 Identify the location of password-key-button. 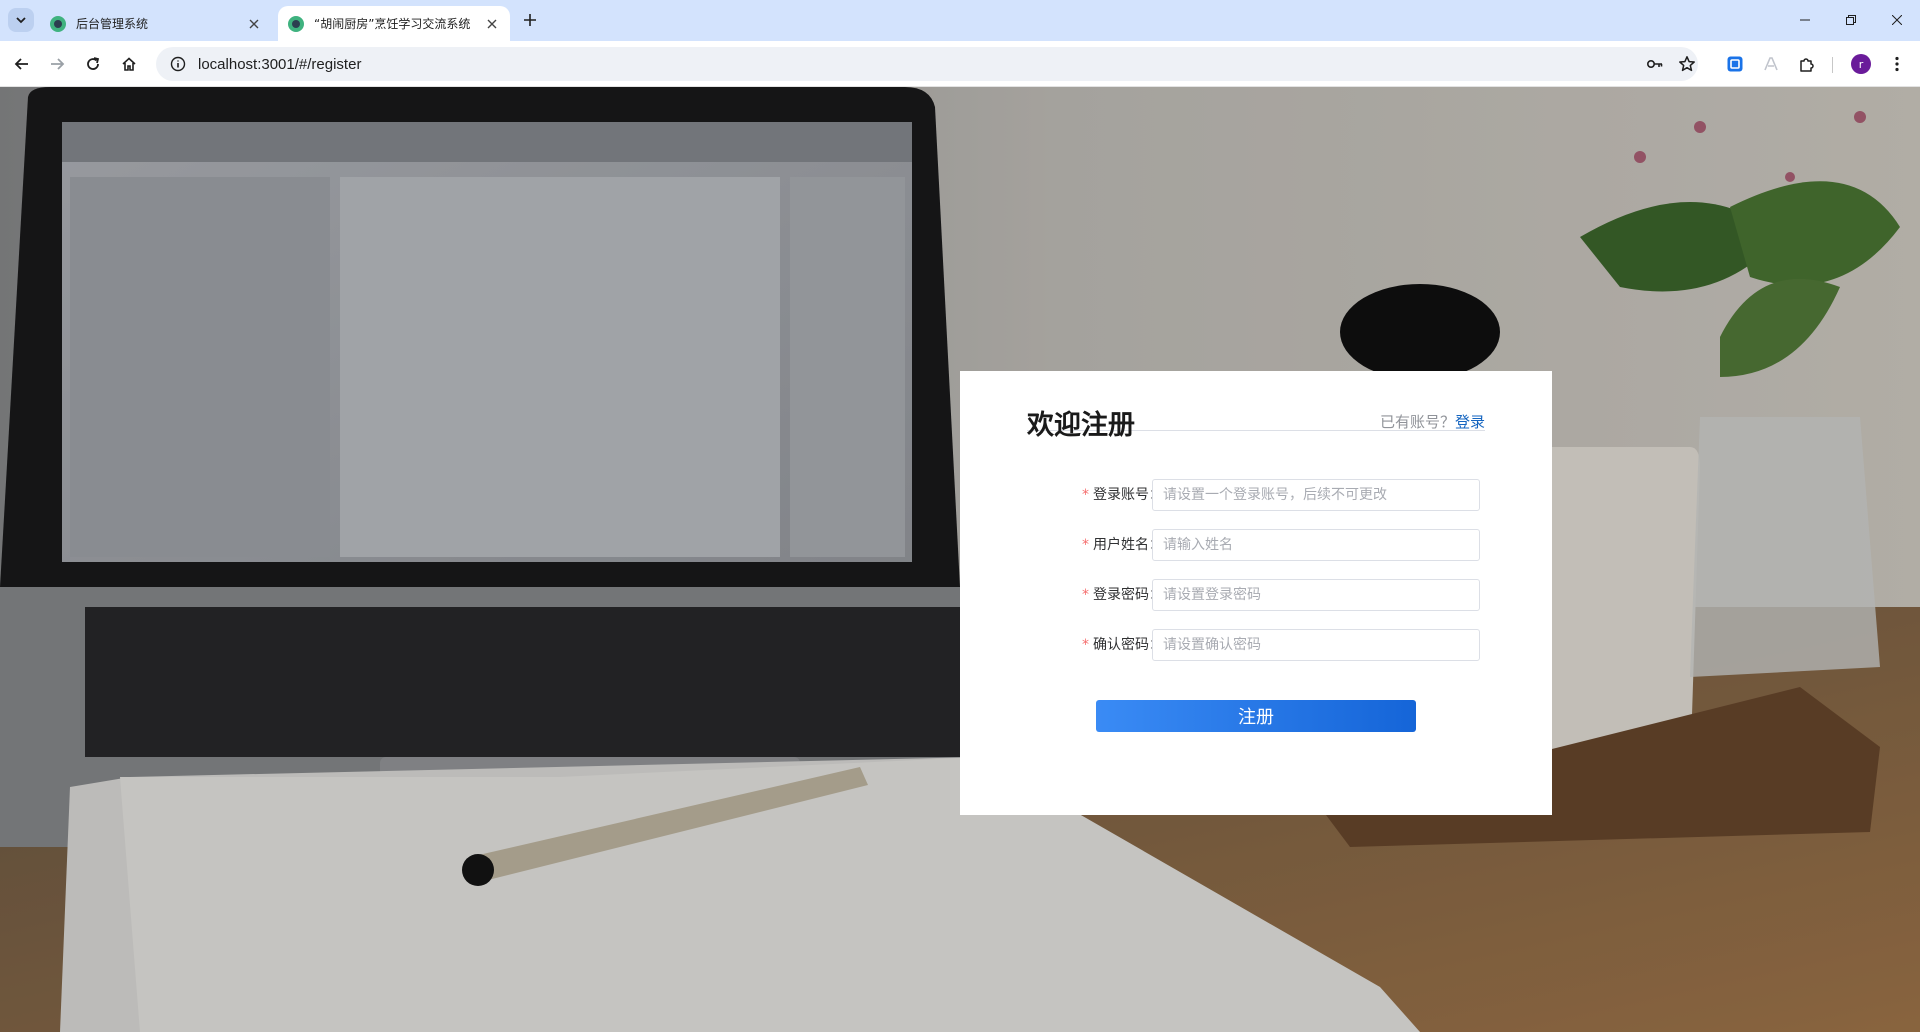
(1655, 64).